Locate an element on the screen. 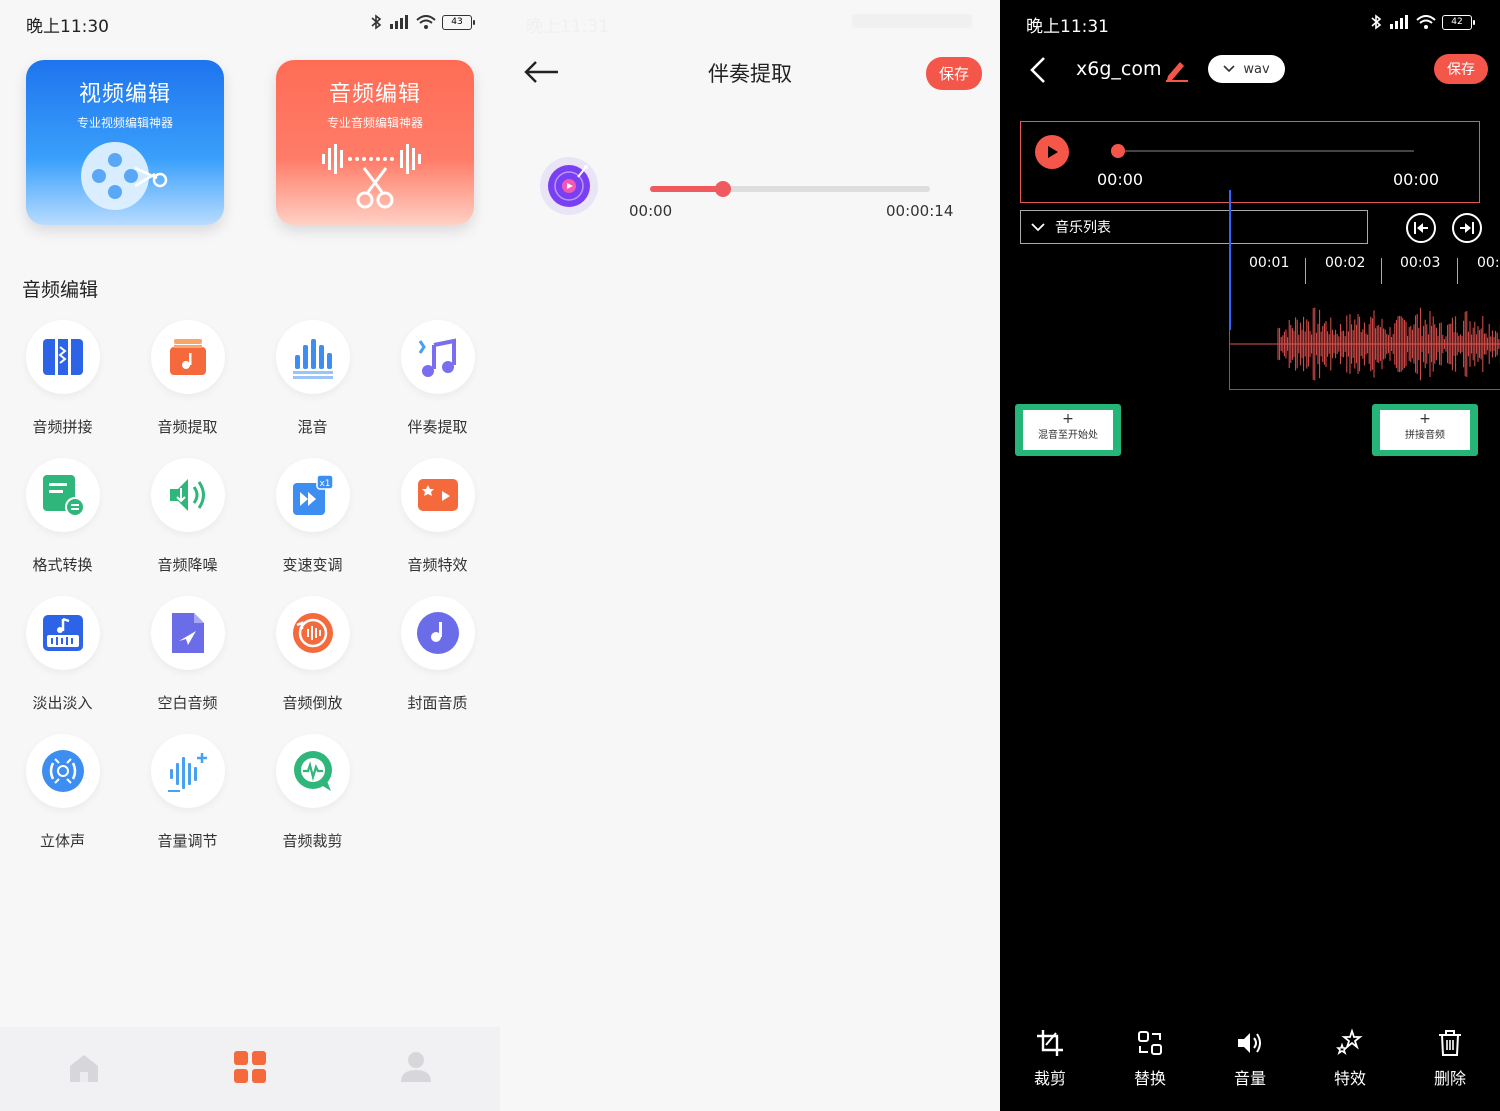 Image resolution: width=1500 pixels, height=1111 pixels. tool-mix: 混音 is located at coordinates (312, 378).